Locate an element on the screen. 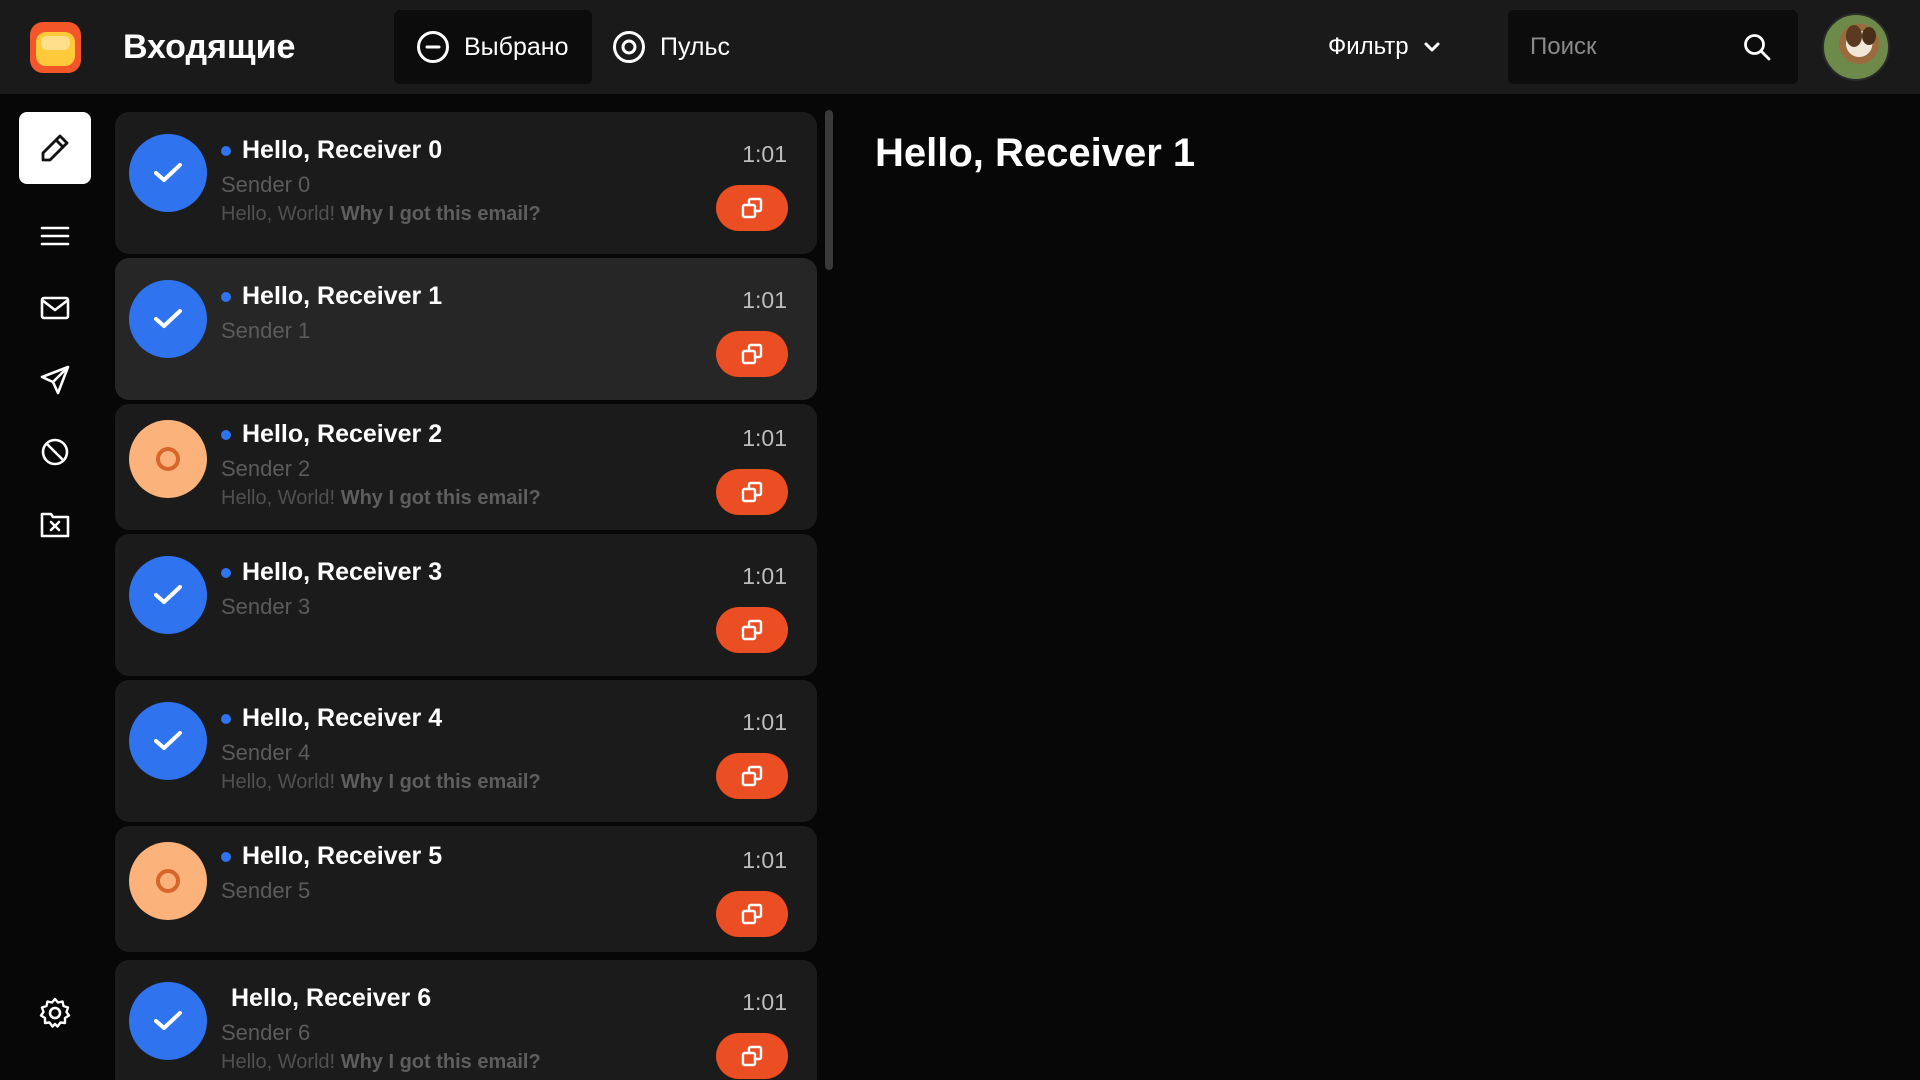 The image size is (1920, 1080). chevron-down-icon is located at coordinates (1432, 47).